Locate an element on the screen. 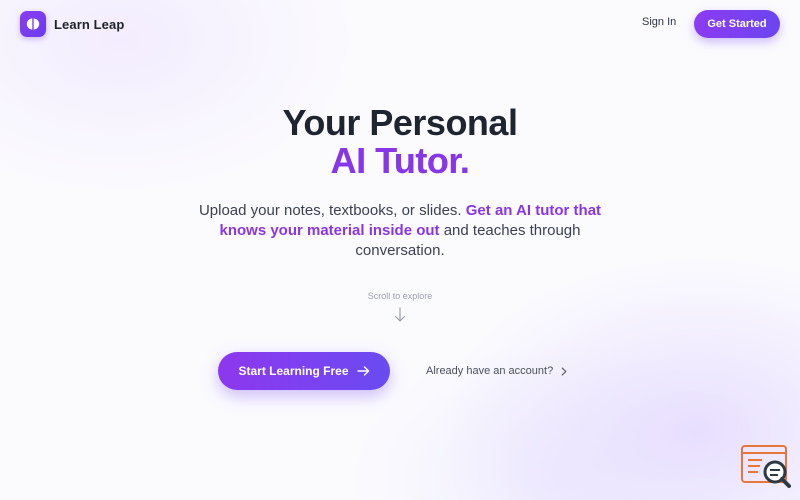 The height and width of the screenshot is (500, 800). existing-account-label: Already have an account? is located at coordinates (490, 371).